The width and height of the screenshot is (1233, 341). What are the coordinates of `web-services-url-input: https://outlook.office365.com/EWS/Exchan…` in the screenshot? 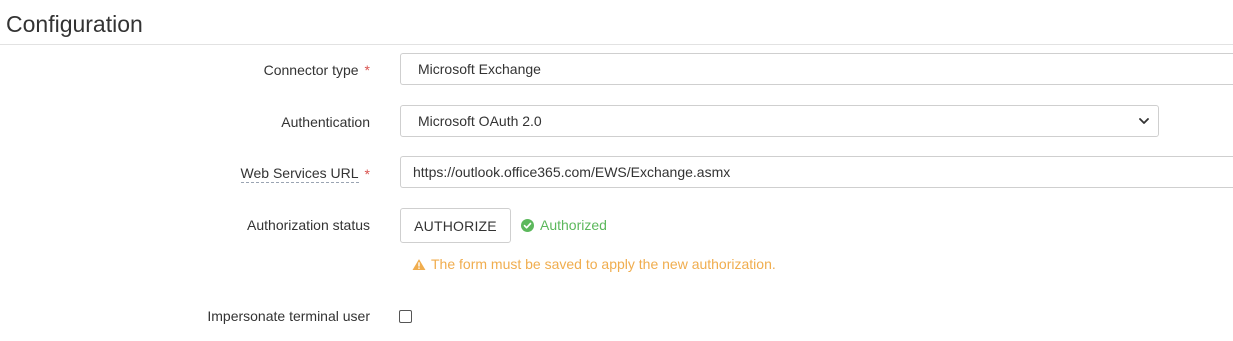 It's located at (816, 172).